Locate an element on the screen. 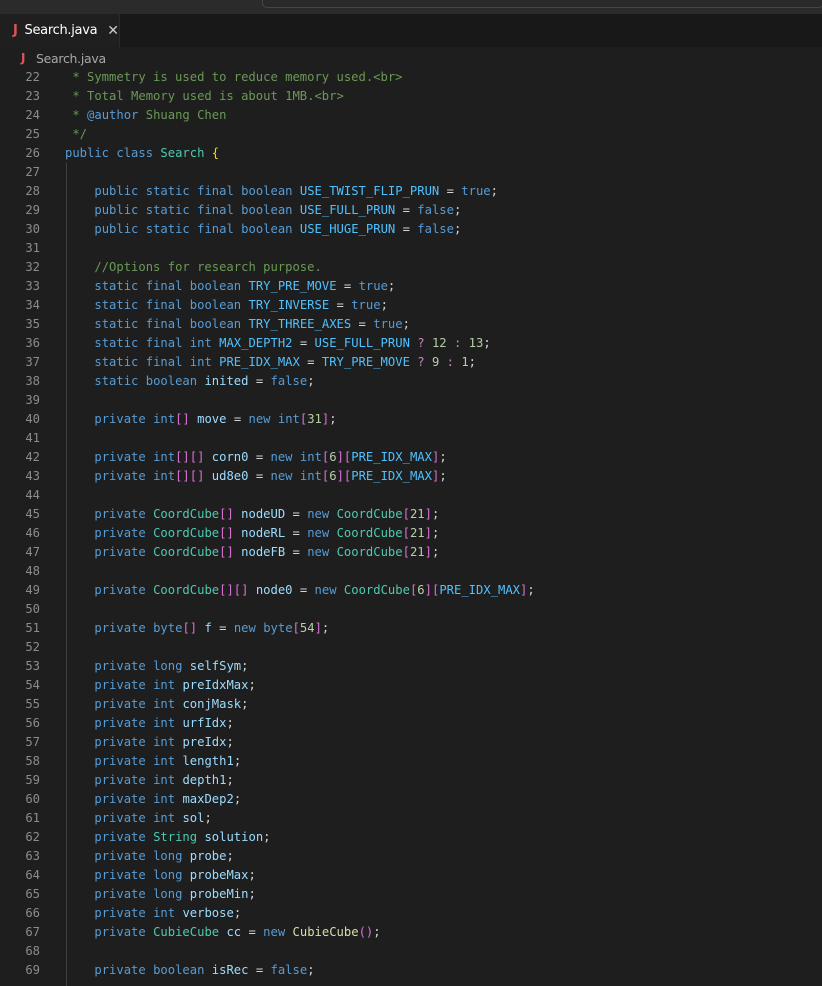  close-icon: ✕ is located at coordinates (113, 31).